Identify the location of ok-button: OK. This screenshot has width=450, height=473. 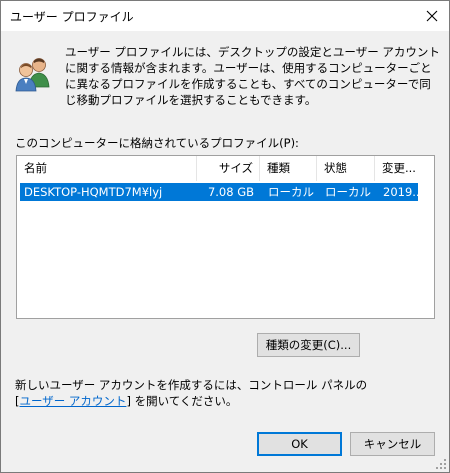
(299, 444).